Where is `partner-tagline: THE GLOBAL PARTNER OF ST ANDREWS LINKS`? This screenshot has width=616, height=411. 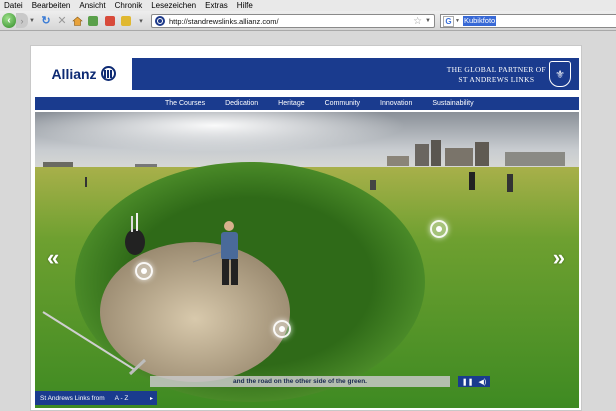 partner-tagline: THE GLOBAL PARTNER OF ST ANDREWS LINKS is located at coordinates (496, 75).